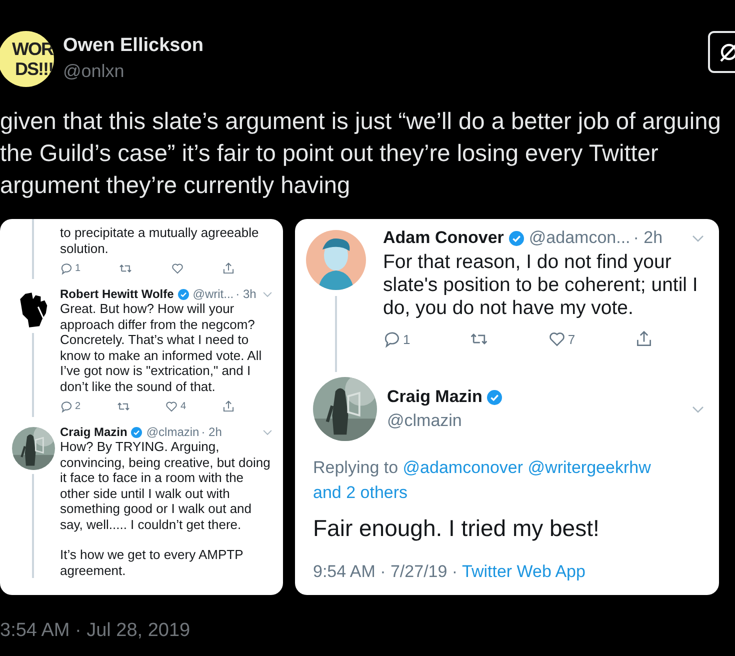  I want to click on post-time: · 3h, so click(246, 294).